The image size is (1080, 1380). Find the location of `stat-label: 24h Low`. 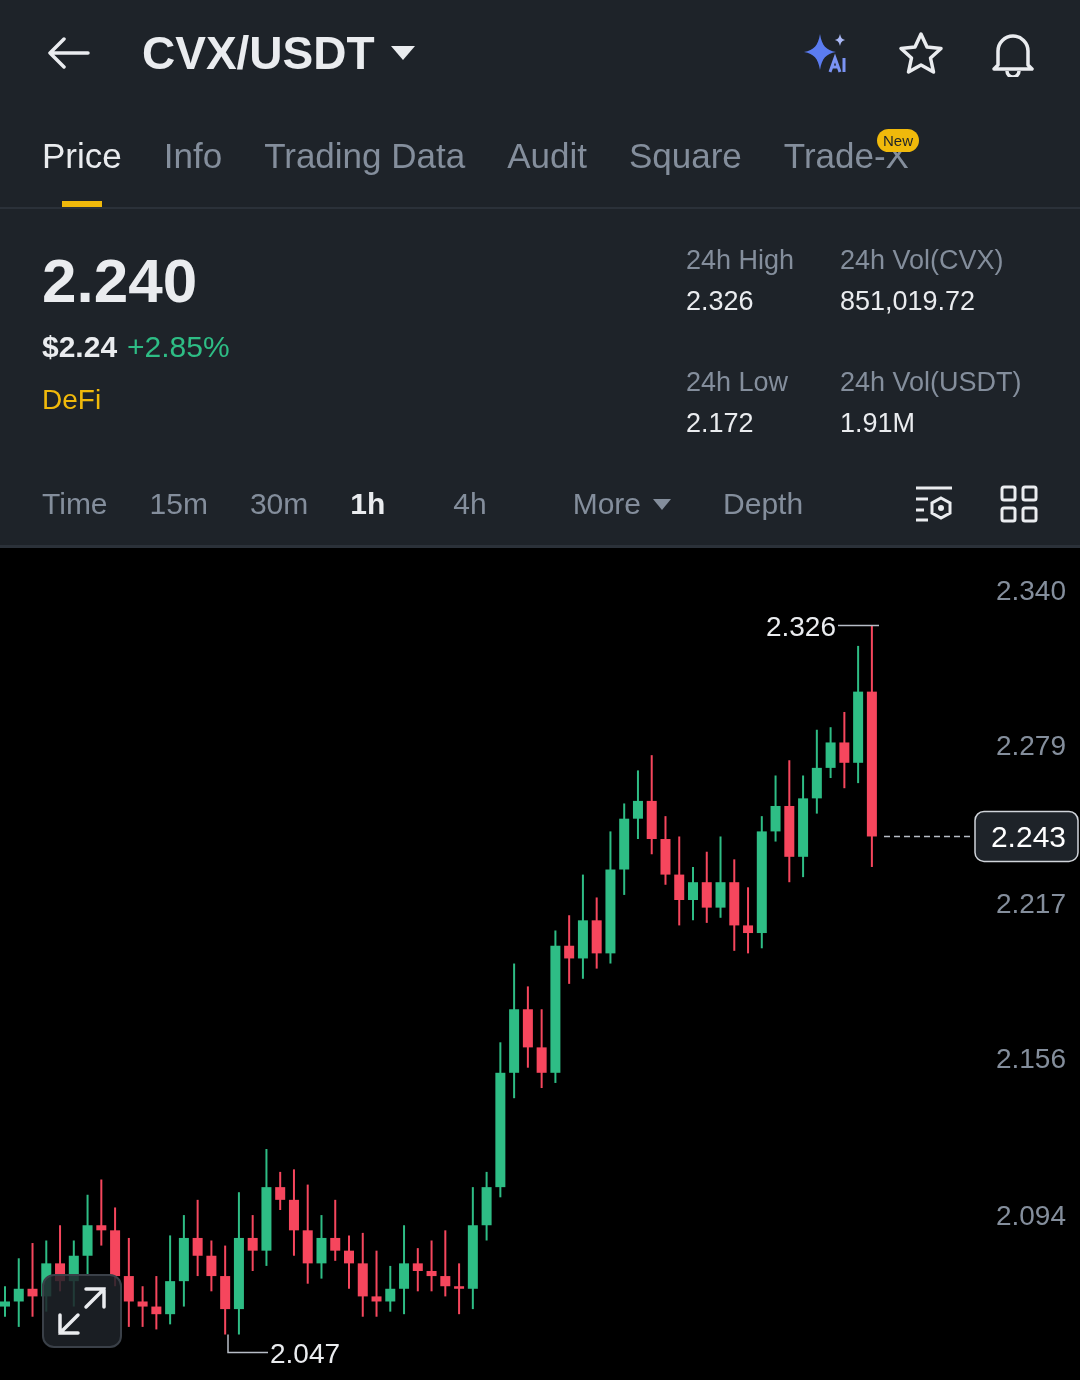

stat-label: 24h Low is located at coordinates (738, 382).